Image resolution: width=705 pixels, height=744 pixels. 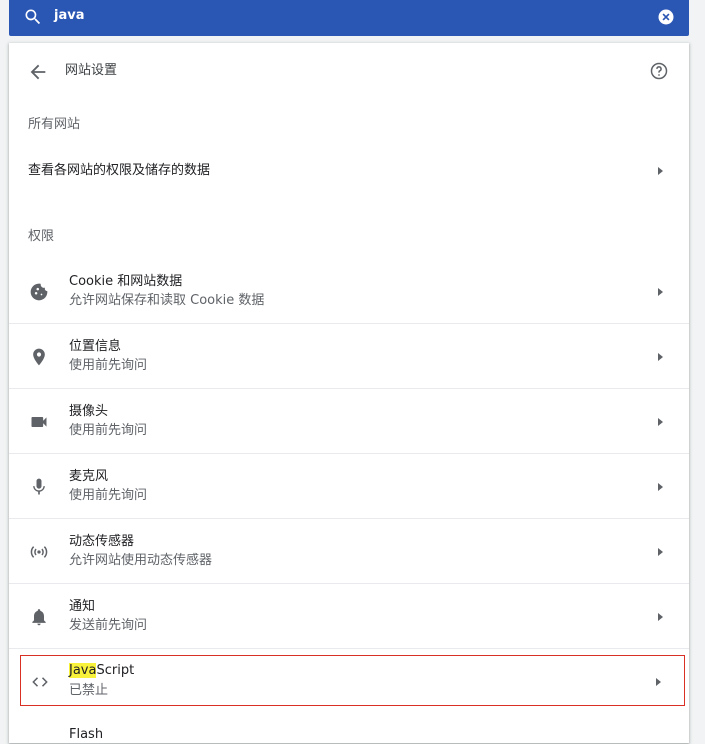 What do you see at coordinates (82, 606) in the screenshot?
I see `permission-title: 通知` at bounding box center [82, 606].